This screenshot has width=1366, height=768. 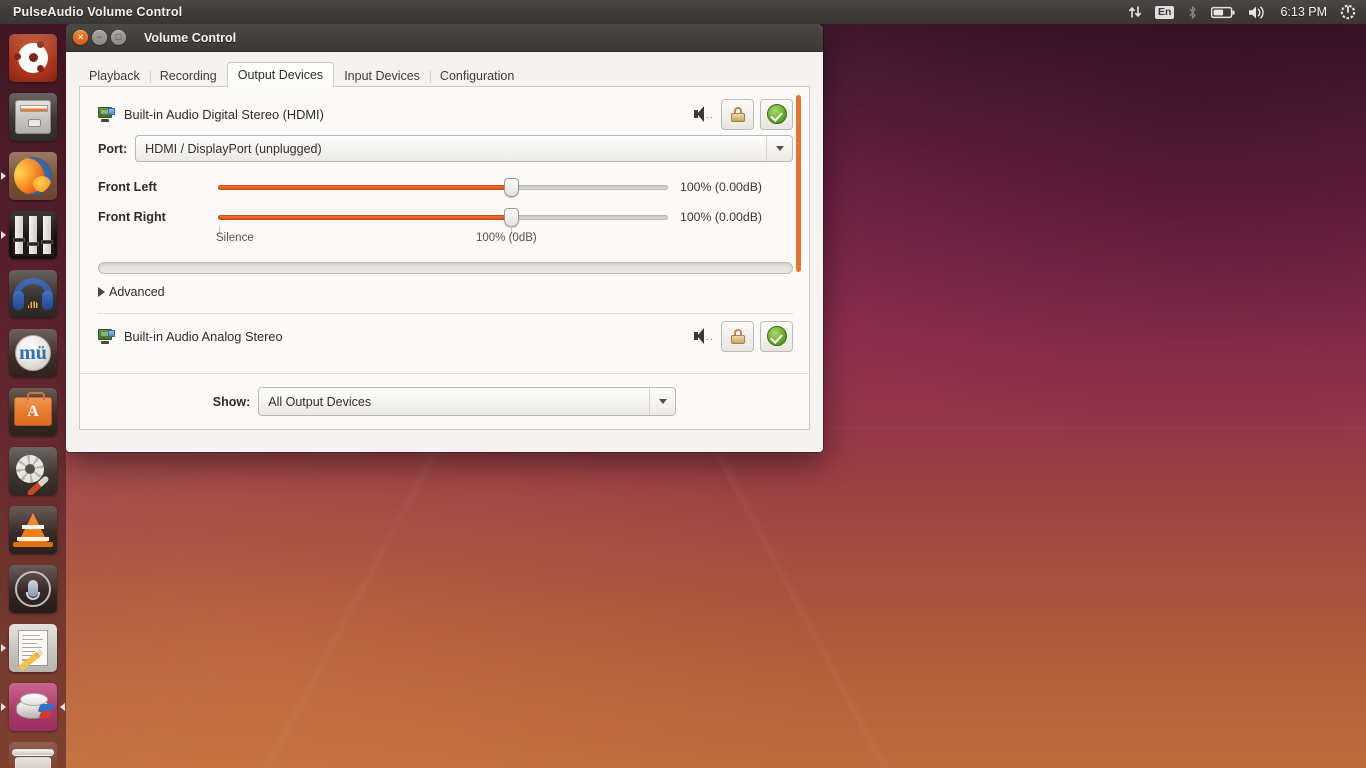 I want to click on port-value: HDMI / DisplayPort (unplugged), so click(x=233, y=148).